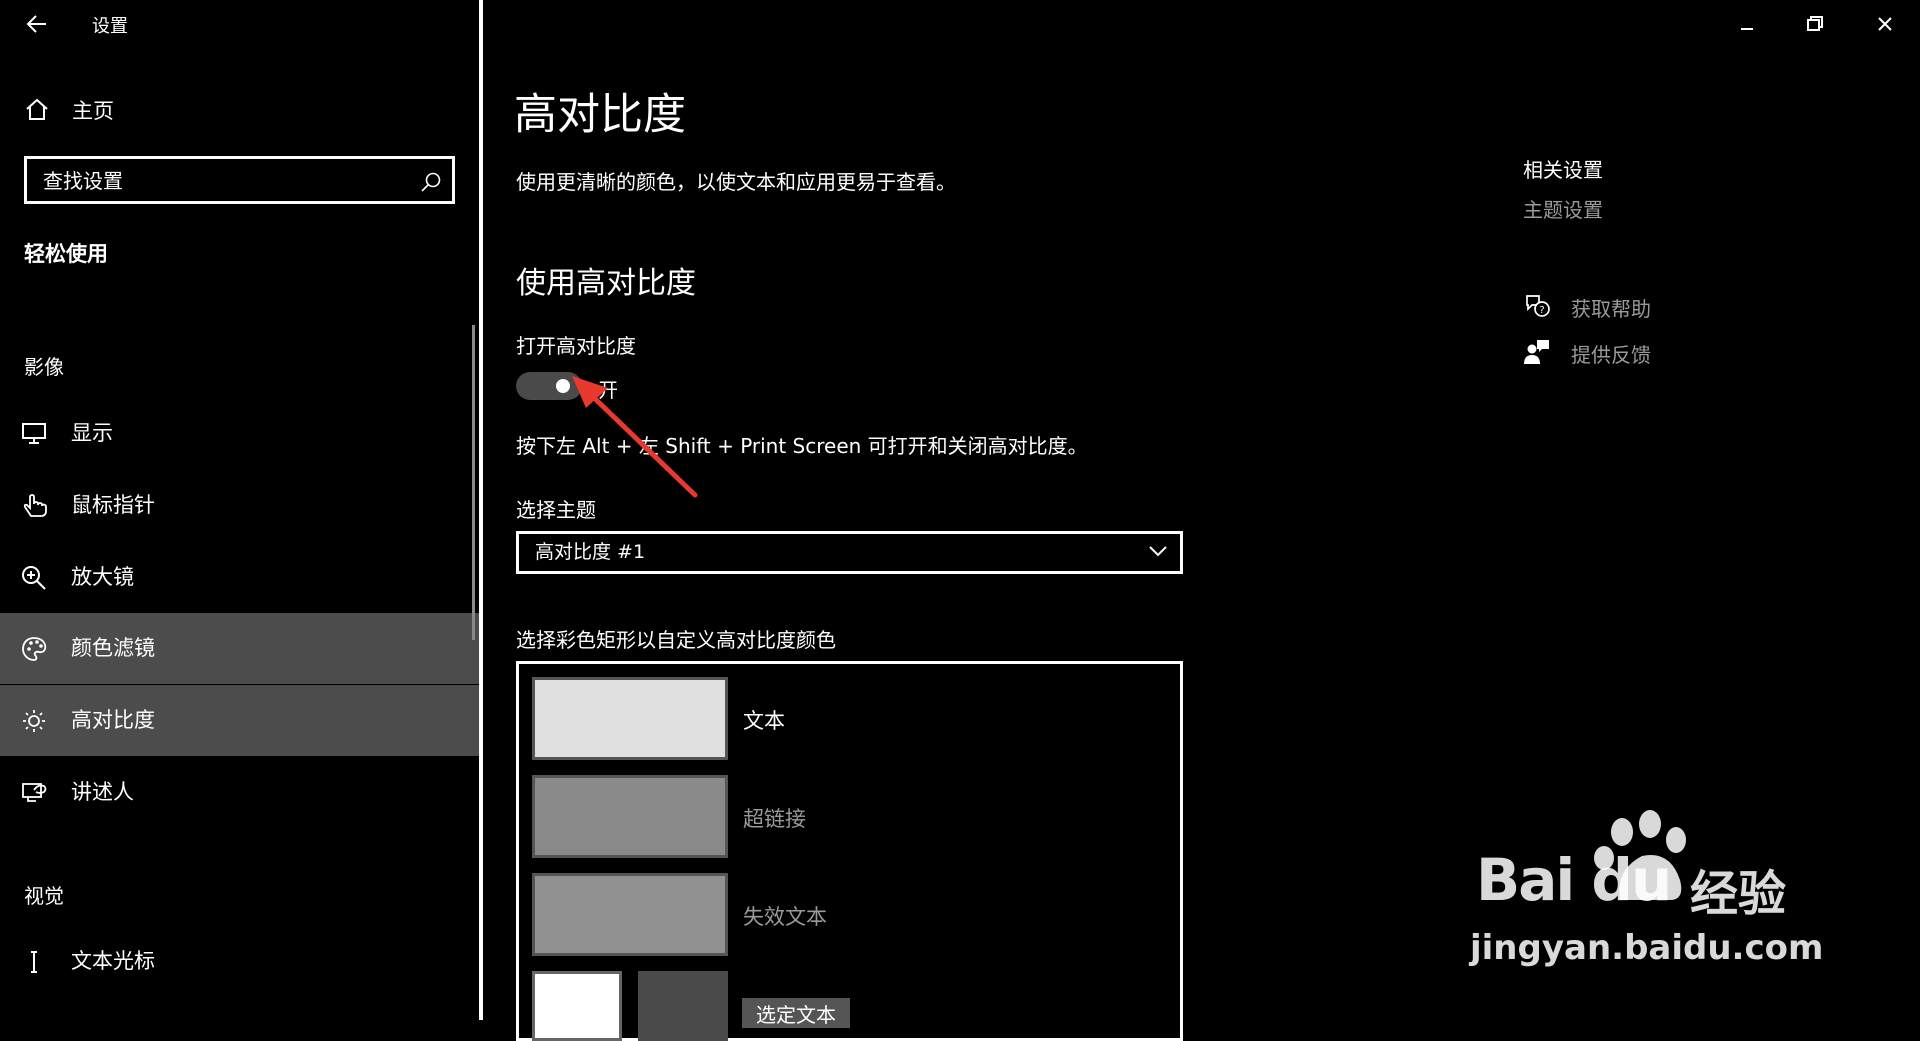 Image resolution: width=1920 pixels, height=1041 pixels. I want to click on narrator-icon, so click(34, 792).